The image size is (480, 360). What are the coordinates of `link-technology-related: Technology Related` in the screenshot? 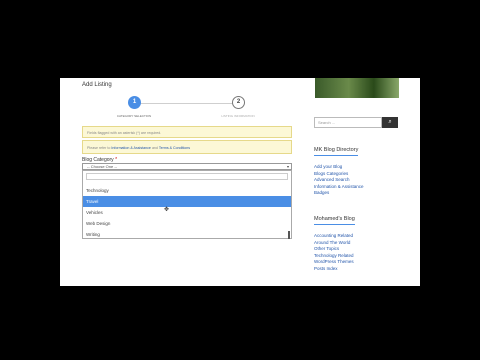 It's located at (334, 256).